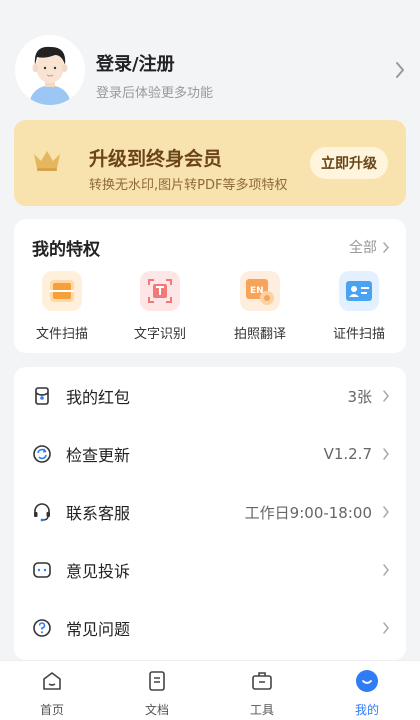 The height and width of the screenshot is (720, 420). Describe the element at coordinates (52, 693) in the screenshot. I see `tab-home: 首页` at that location.